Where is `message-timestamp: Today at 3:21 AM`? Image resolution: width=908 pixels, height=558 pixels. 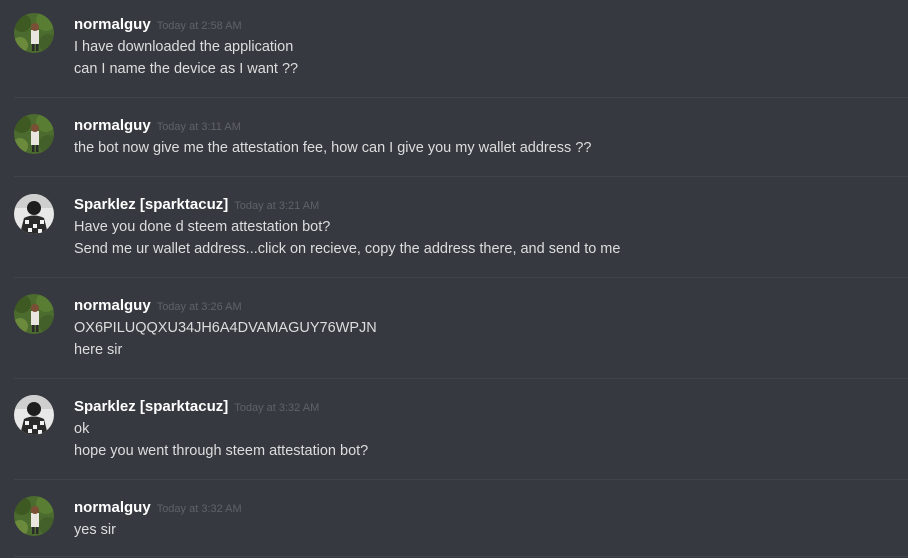 message-timestamp: Today at 3:21 AM is located at coordinates (277, 206).